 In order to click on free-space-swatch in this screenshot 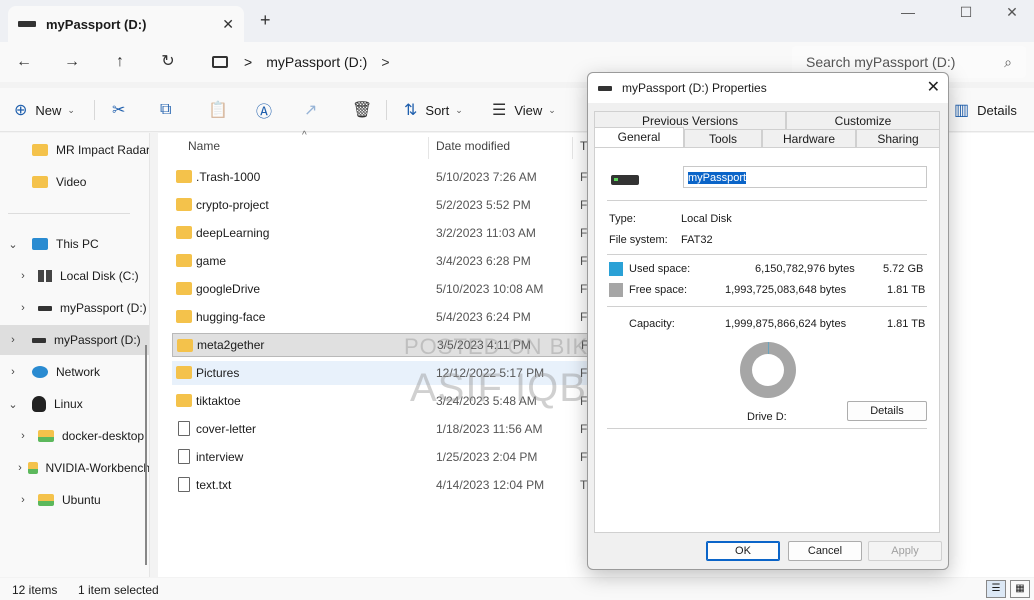, I will do `click(616, 290)`.